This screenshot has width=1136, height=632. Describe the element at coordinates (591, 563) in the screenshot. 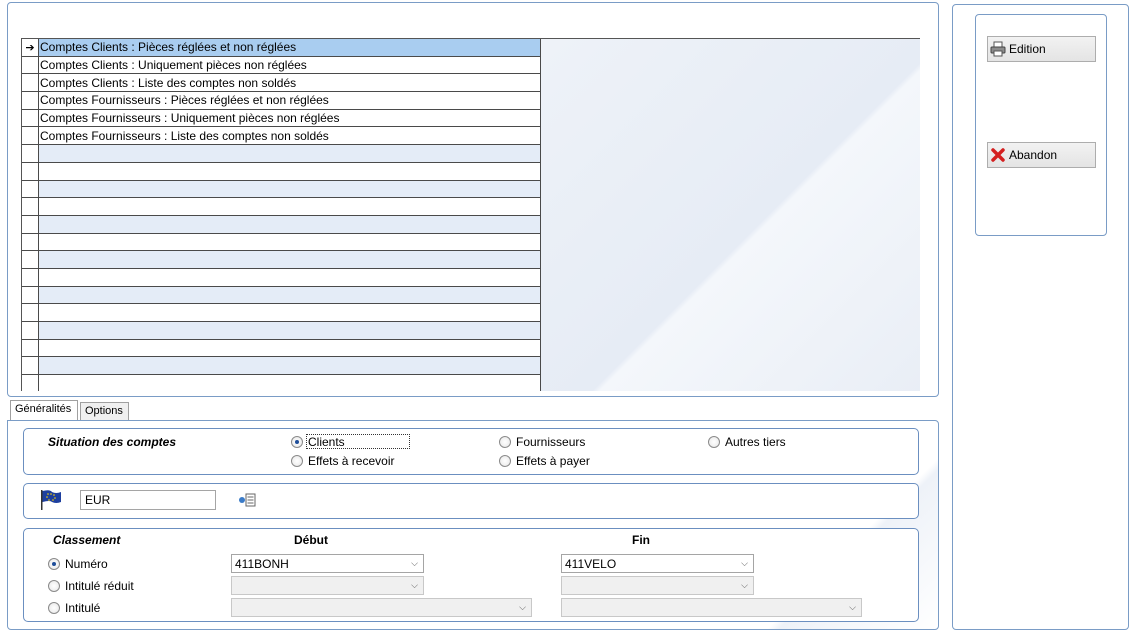

I see `numero-fin-value: 411VELO` at that location.